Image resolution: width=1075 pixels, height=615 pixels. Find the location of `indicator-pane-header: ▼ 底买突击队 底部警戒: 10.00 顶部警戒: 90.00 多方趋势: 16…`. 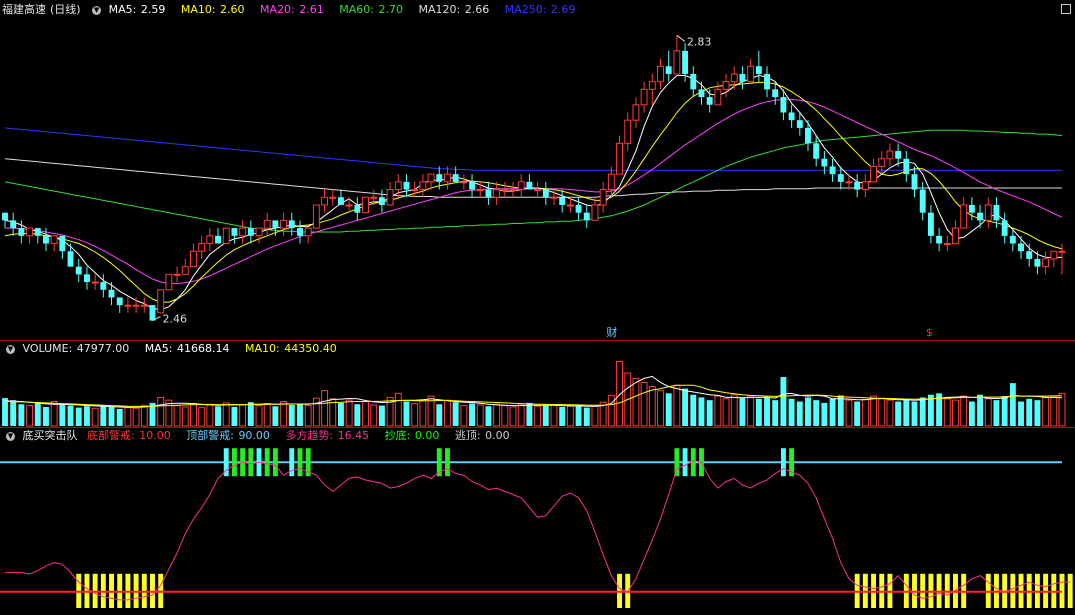

indicator-pane-header: ▼ 底买突击队 底部警戒: 10.00 顶部警戒: 90.00 多方趋势: 16… is located at coordinates (262, 436).